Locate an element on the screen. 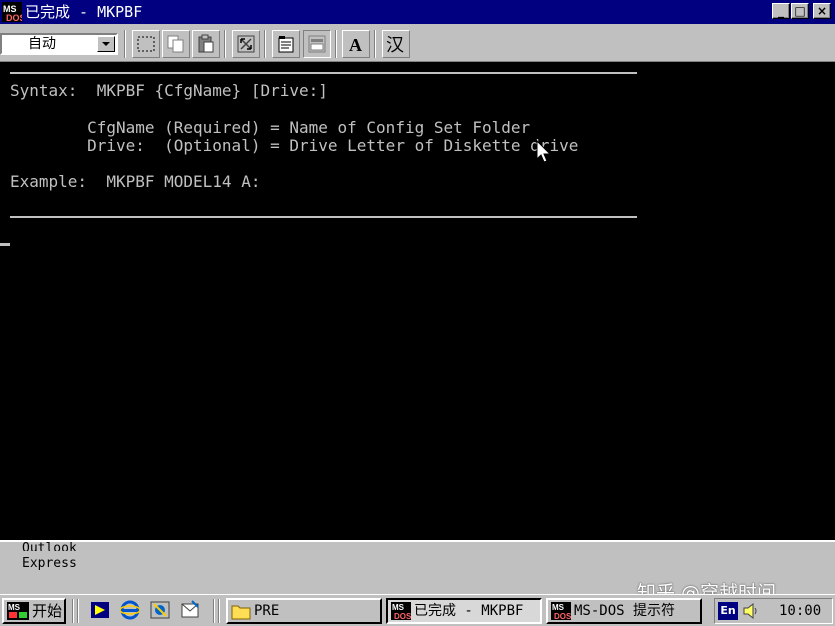 The height and width of the screenshot is (626, 835). svg-text: A is located at coordinates (355, 44).